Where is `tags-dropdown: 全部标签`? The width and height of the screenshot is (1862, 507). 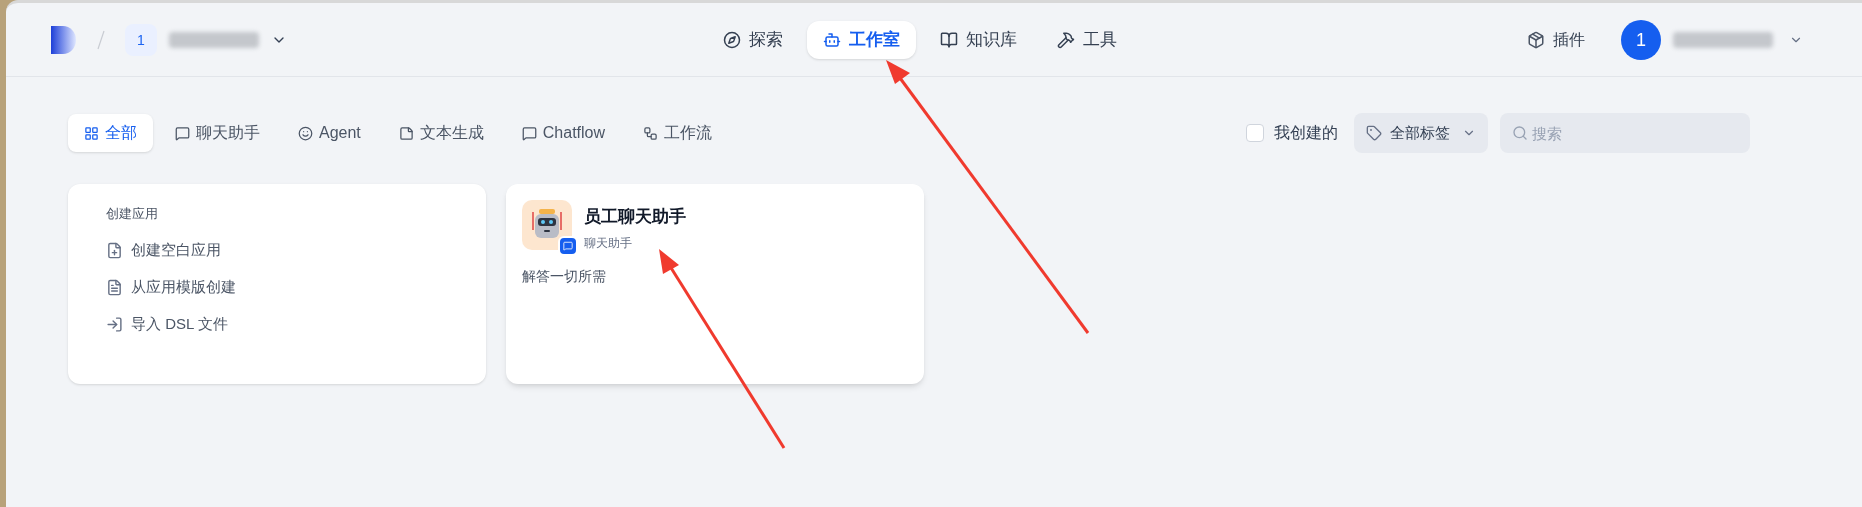 tags-dropdown: 全部标签 is located at coordinates (1421, 133).